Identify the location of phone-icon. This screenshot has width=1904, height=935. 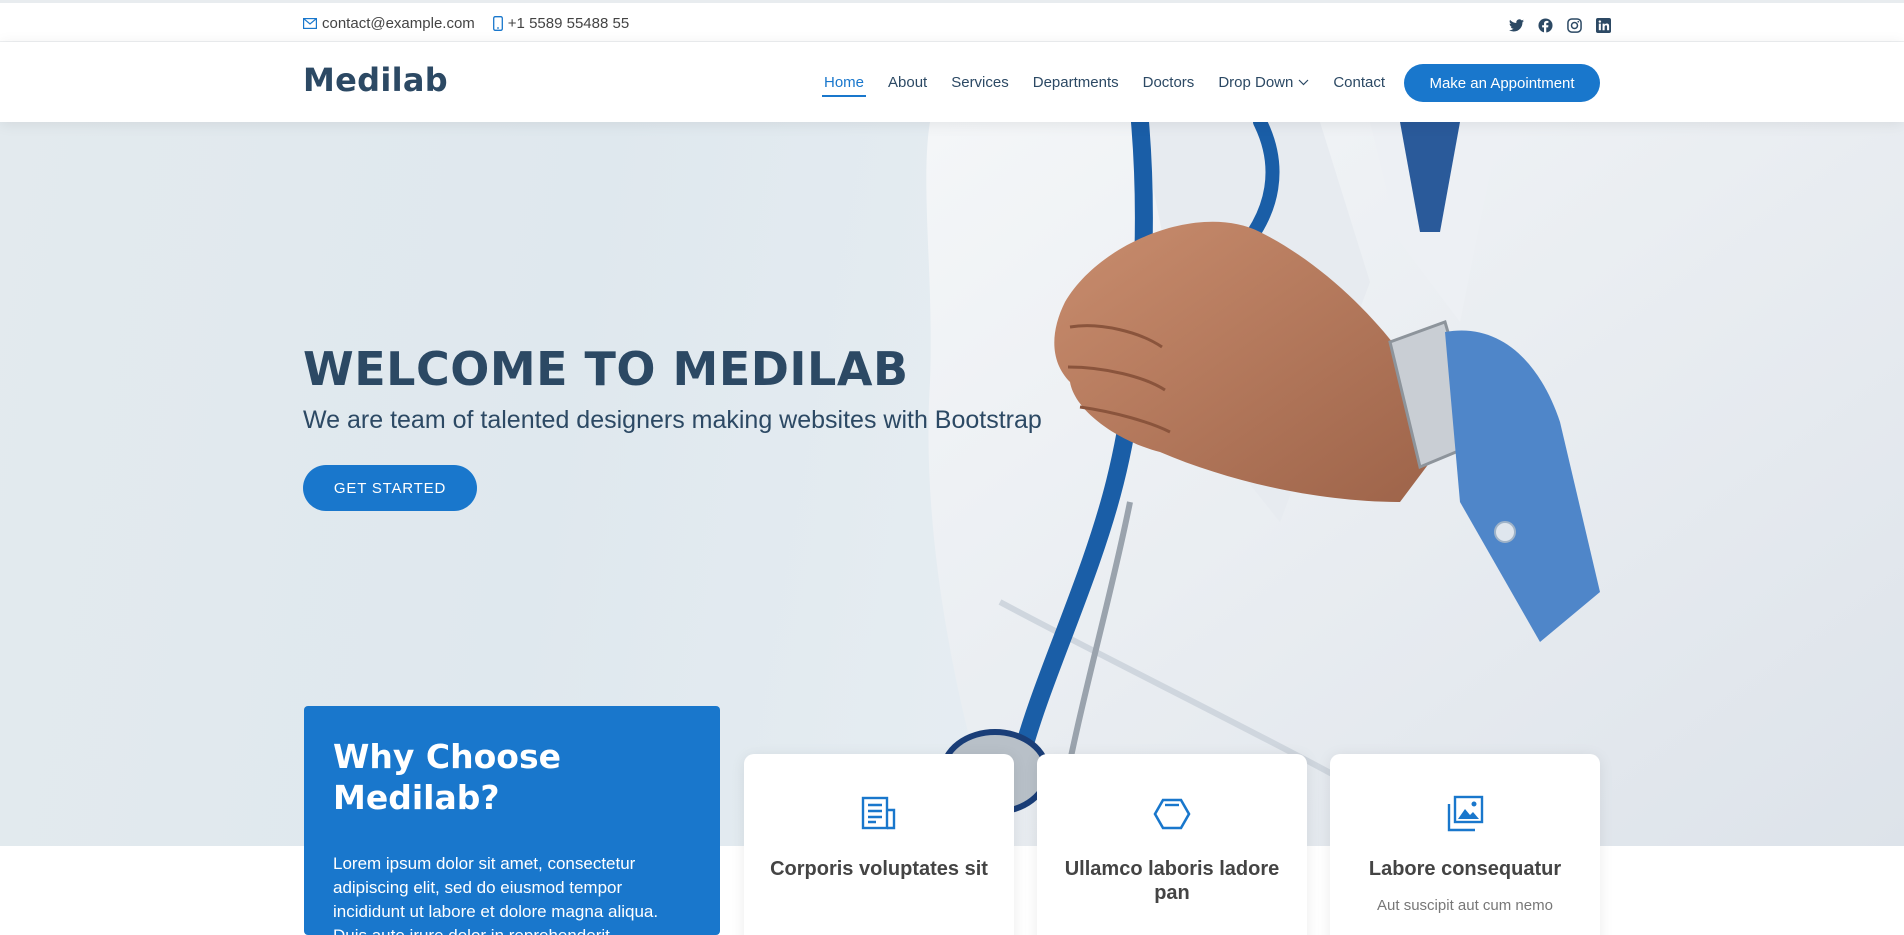
(497, 23).